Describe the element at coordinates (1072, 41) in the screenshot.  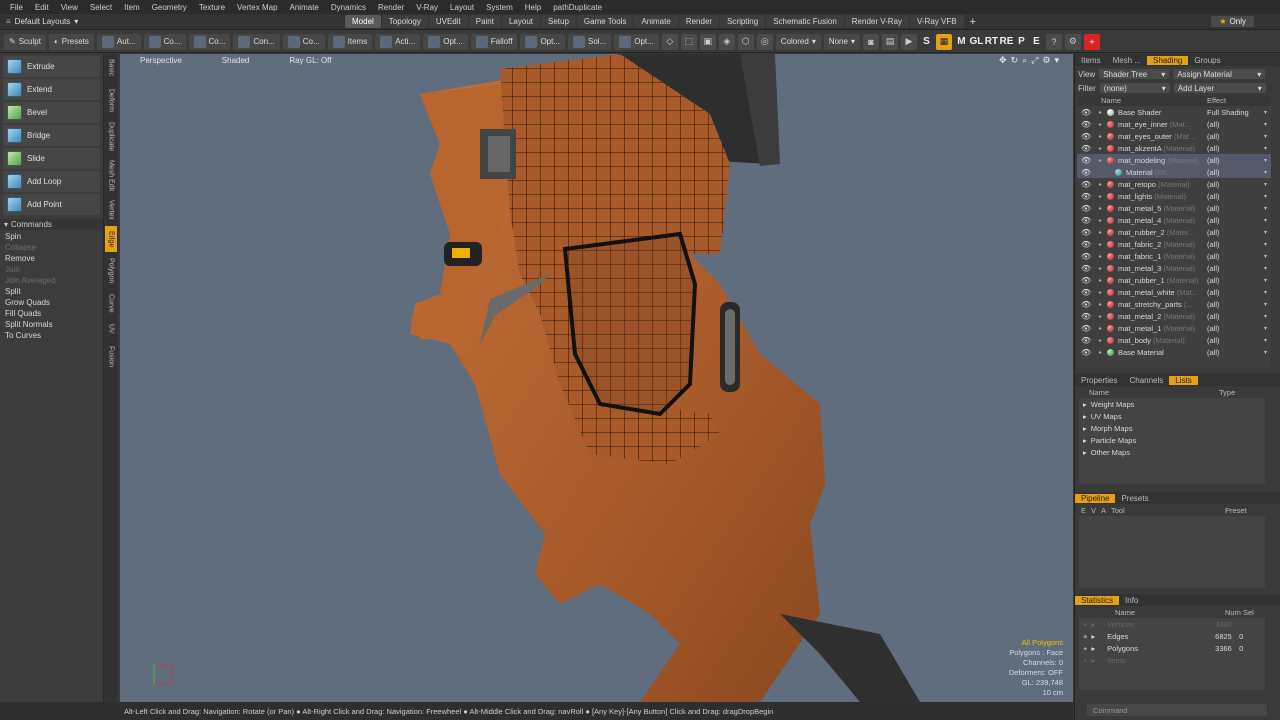
I see `wrench-icon: ⚙` at that location.